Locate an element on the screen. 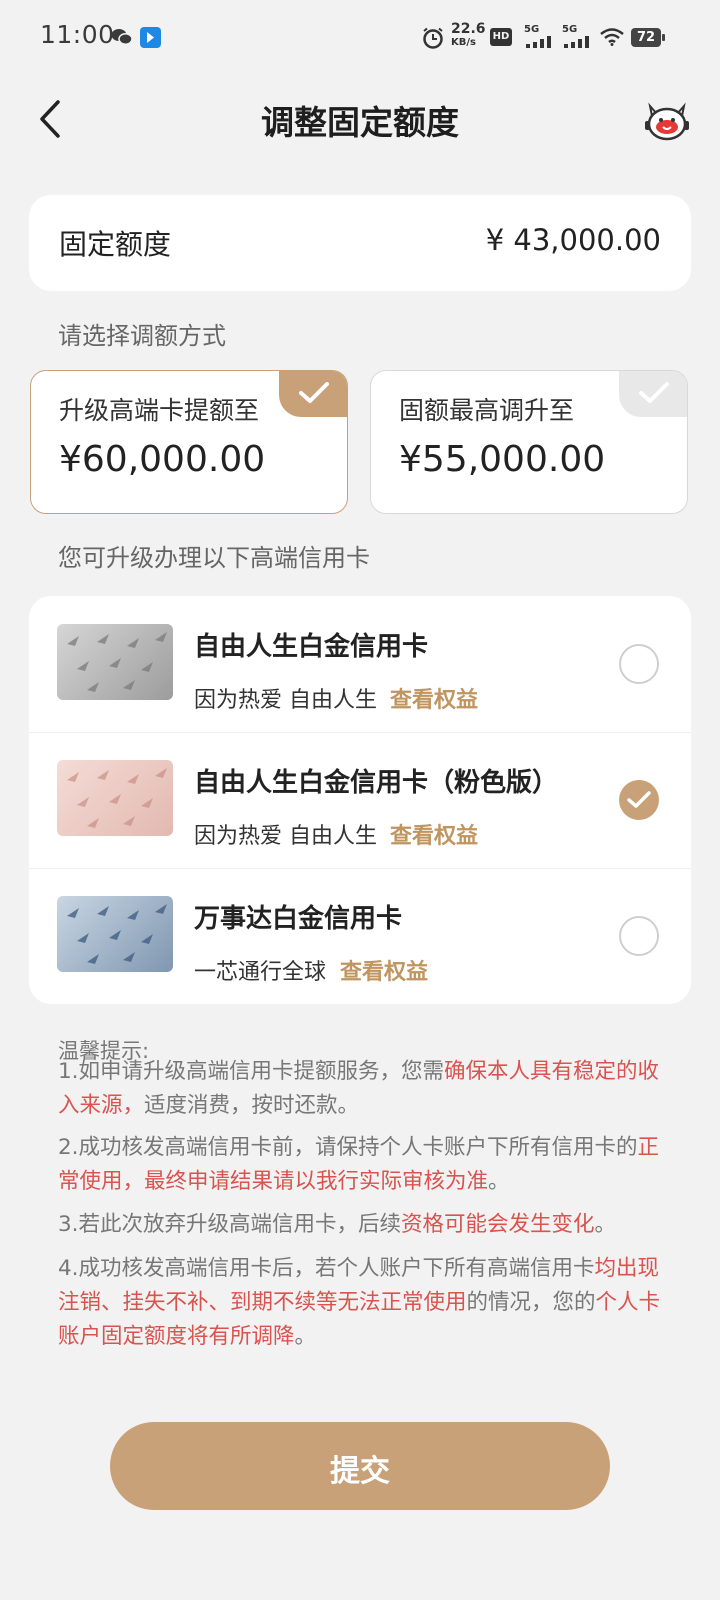 This screenshot has height=1600, width=720. list-item-card-platinum-pink: 自由人生白金信用卡（粉色版） 因为热爱 自由人生 查看权益 is located at coordinates (360, 800).